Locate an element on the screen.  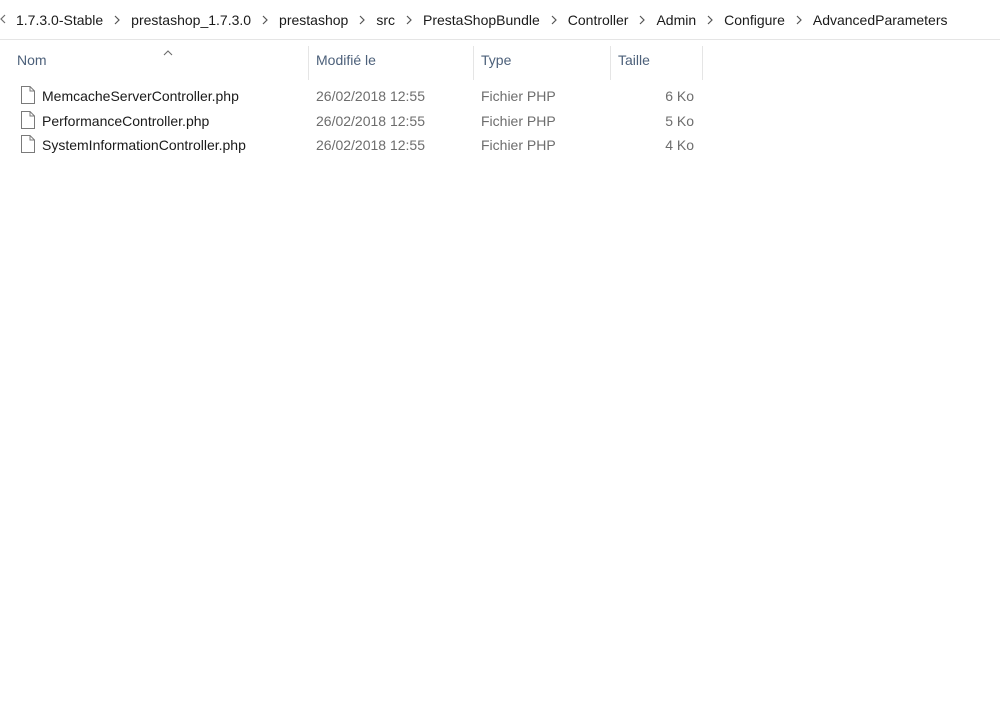
chevron-left-icon is located at coordinates (5, 20).